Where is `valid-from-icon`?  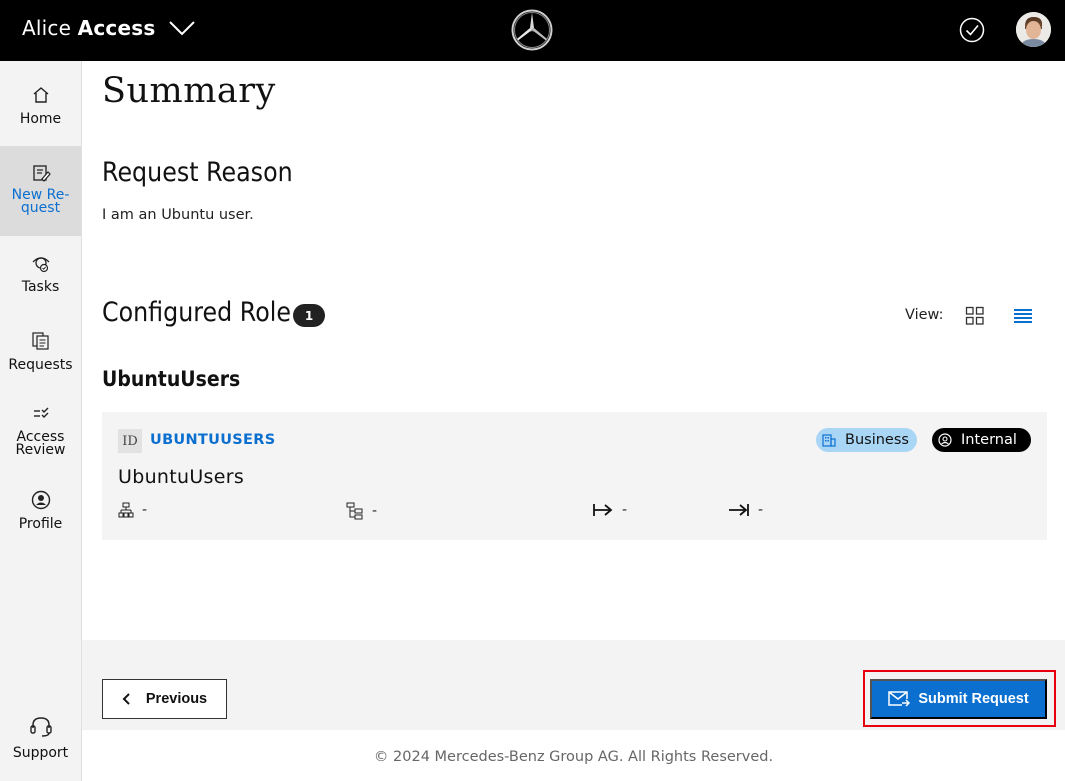
valid-from-icon is located at coordinates (603, 510).